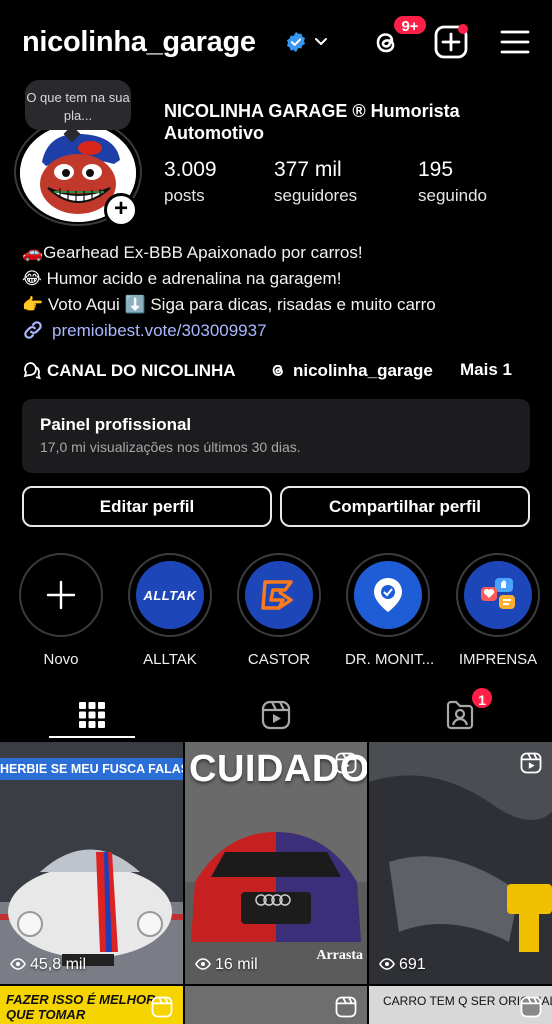 This screenshot has width=552, height=1024. I want to click on imprensa-logo, so click(498, 595).